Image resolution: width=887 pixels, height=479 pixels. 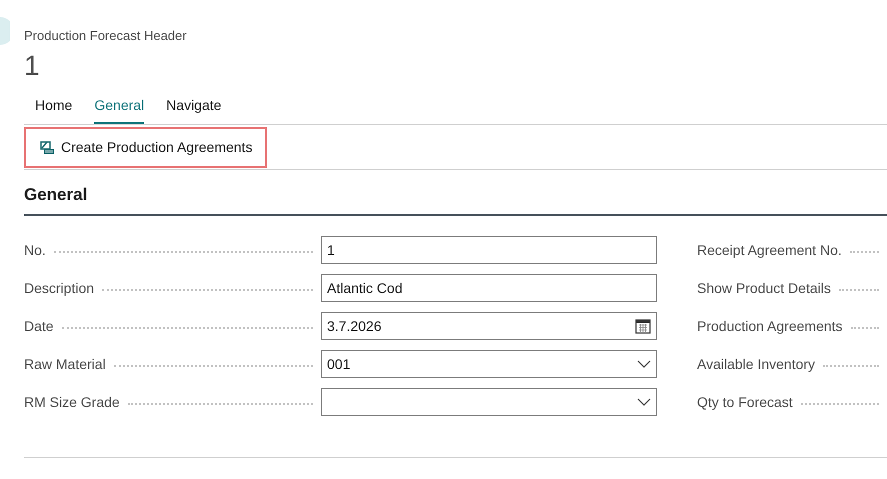 I want to click on field-label: Qty to Forecast, so click(x=745, y=402).